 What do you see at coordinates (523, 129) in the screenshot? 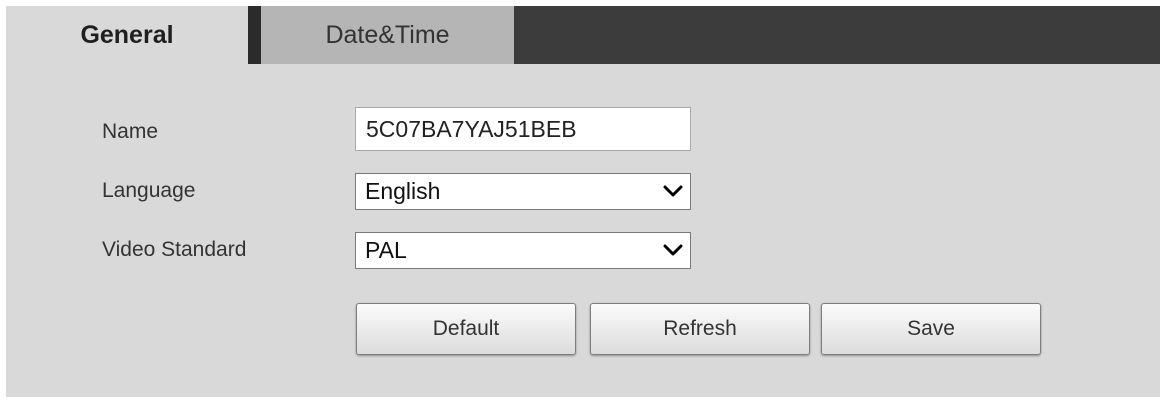
I see `name-field` at bounding box center [523, 129].